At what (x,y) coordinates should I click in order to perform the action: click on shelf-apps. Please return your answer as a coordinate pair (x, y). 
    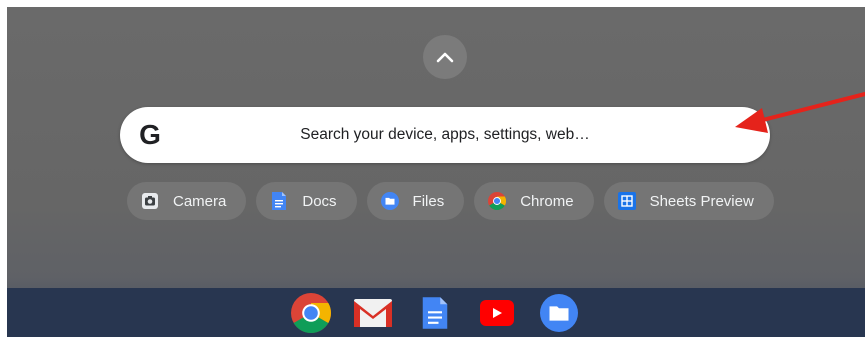
    Looking at the image, I should click on (435, 313).